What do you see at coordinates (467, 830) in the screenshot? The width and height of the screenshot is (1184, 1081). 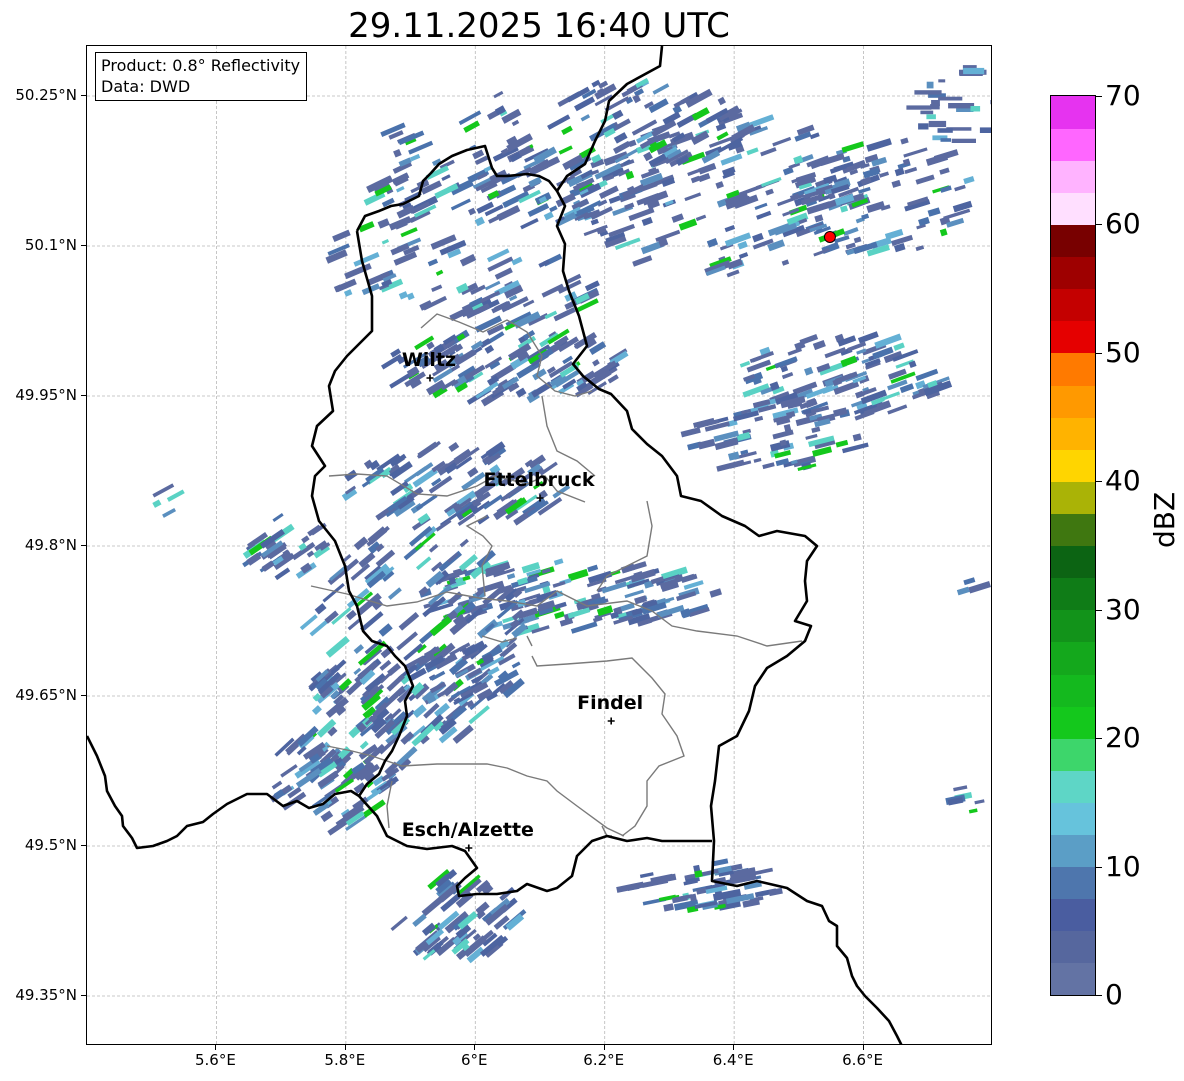 I see `city-label: Esch/Alzette` at bounding box center [467, 830].